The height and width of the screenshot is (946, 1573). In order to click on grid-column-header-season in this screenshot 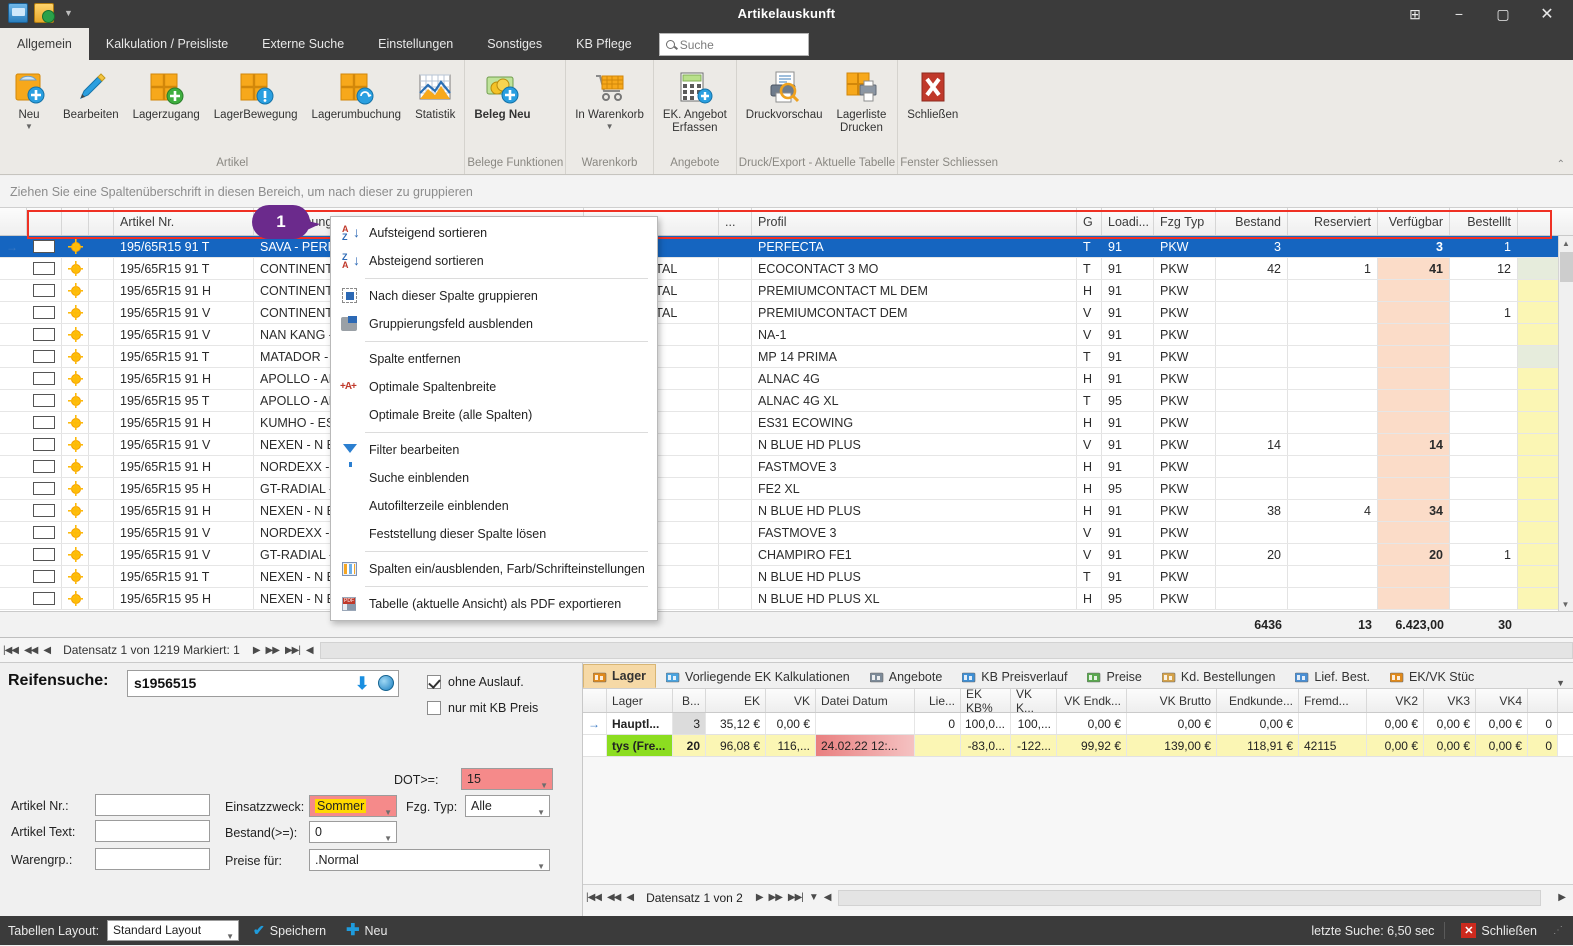, I will do `click(75, 221)`.